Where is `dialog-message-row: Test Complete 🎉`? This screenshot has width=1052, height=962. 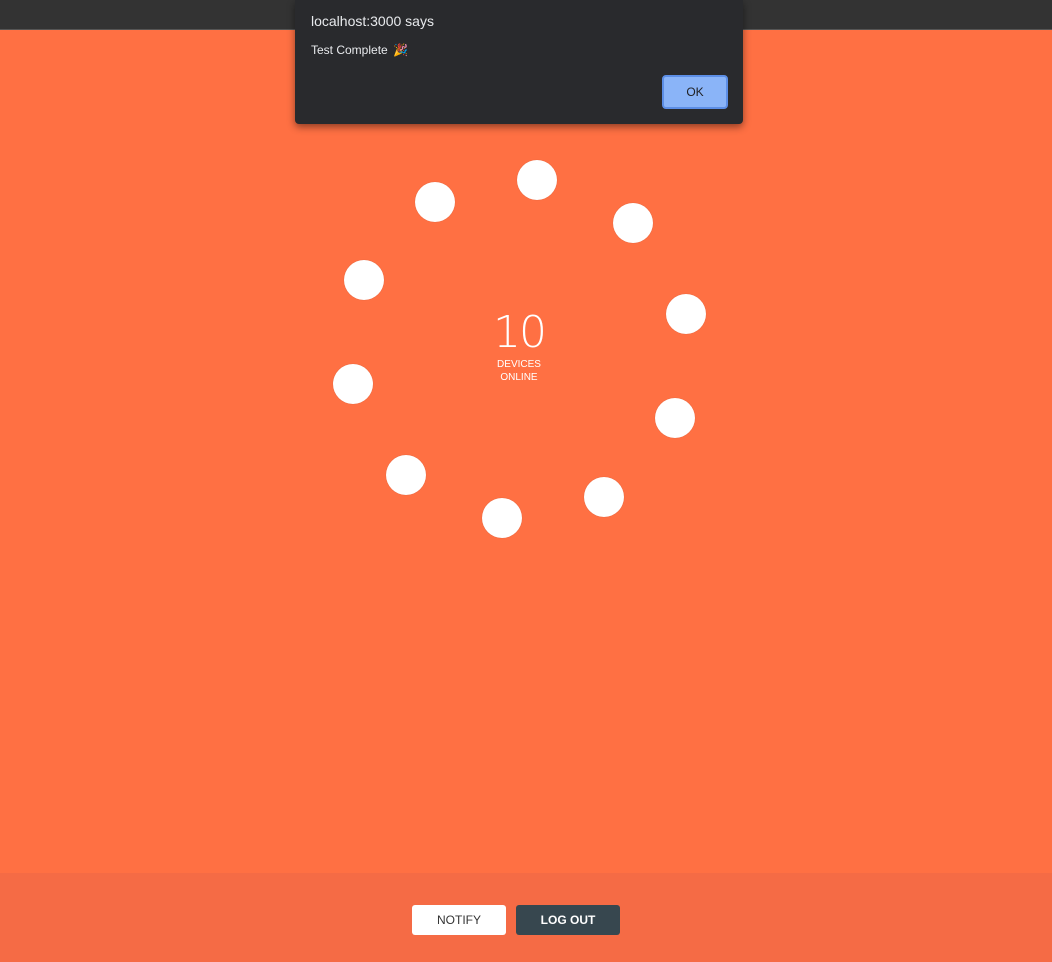
dialog-message-row: Test Complete 🎉 is located at coordinates (359, 50).